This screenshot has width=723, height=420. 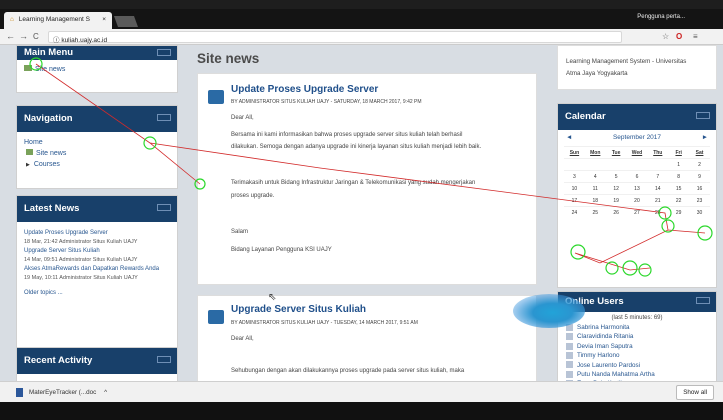 I want to click on navigation-title: Navigation, so click(x=48, y=118).